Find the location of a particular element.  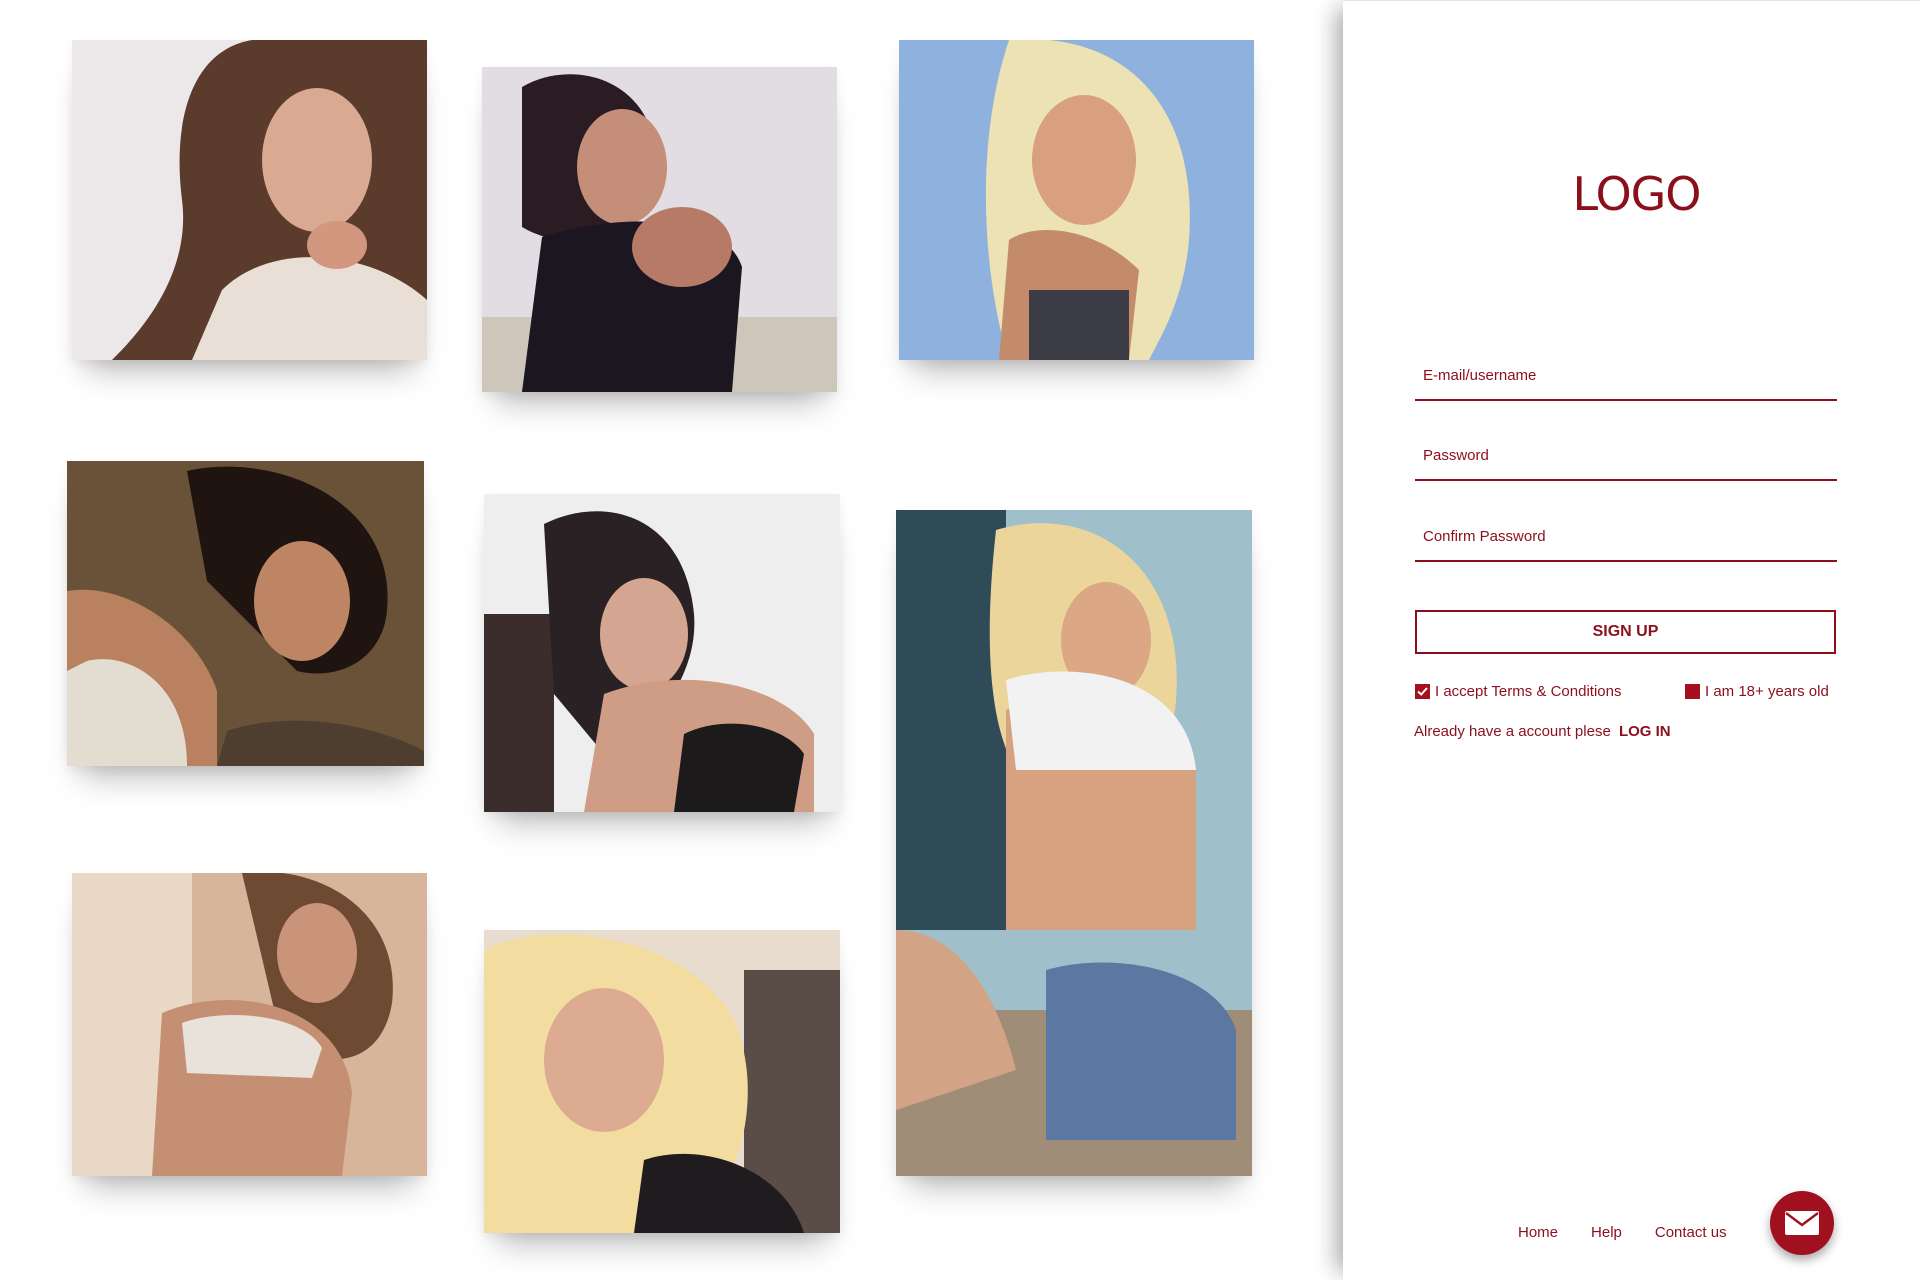

terms-checkbox: I accept Terms & Conditions is located at coordinates (1518, 691).